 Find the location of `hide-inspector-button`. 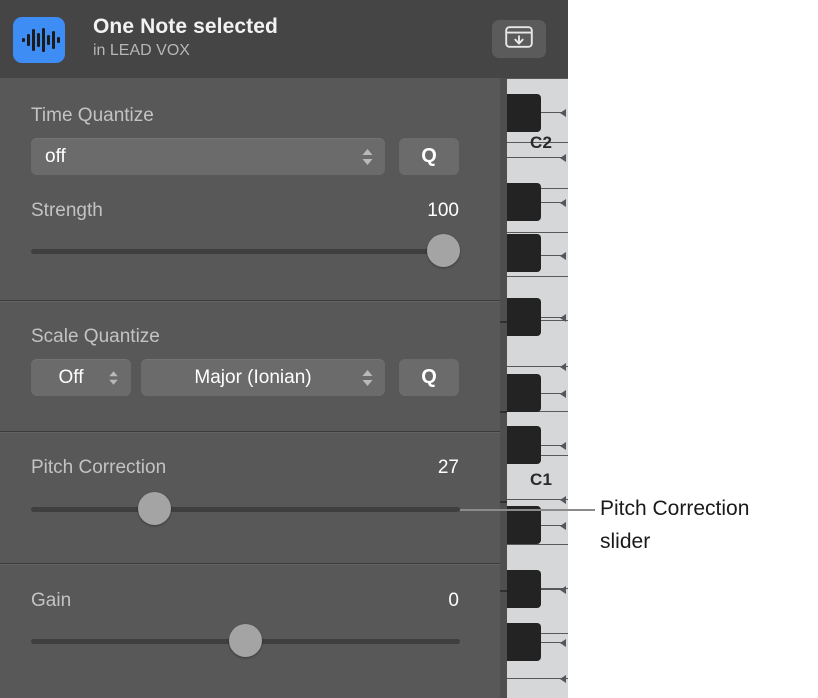

hide-inspector-button is located at coordinates (519, 39).